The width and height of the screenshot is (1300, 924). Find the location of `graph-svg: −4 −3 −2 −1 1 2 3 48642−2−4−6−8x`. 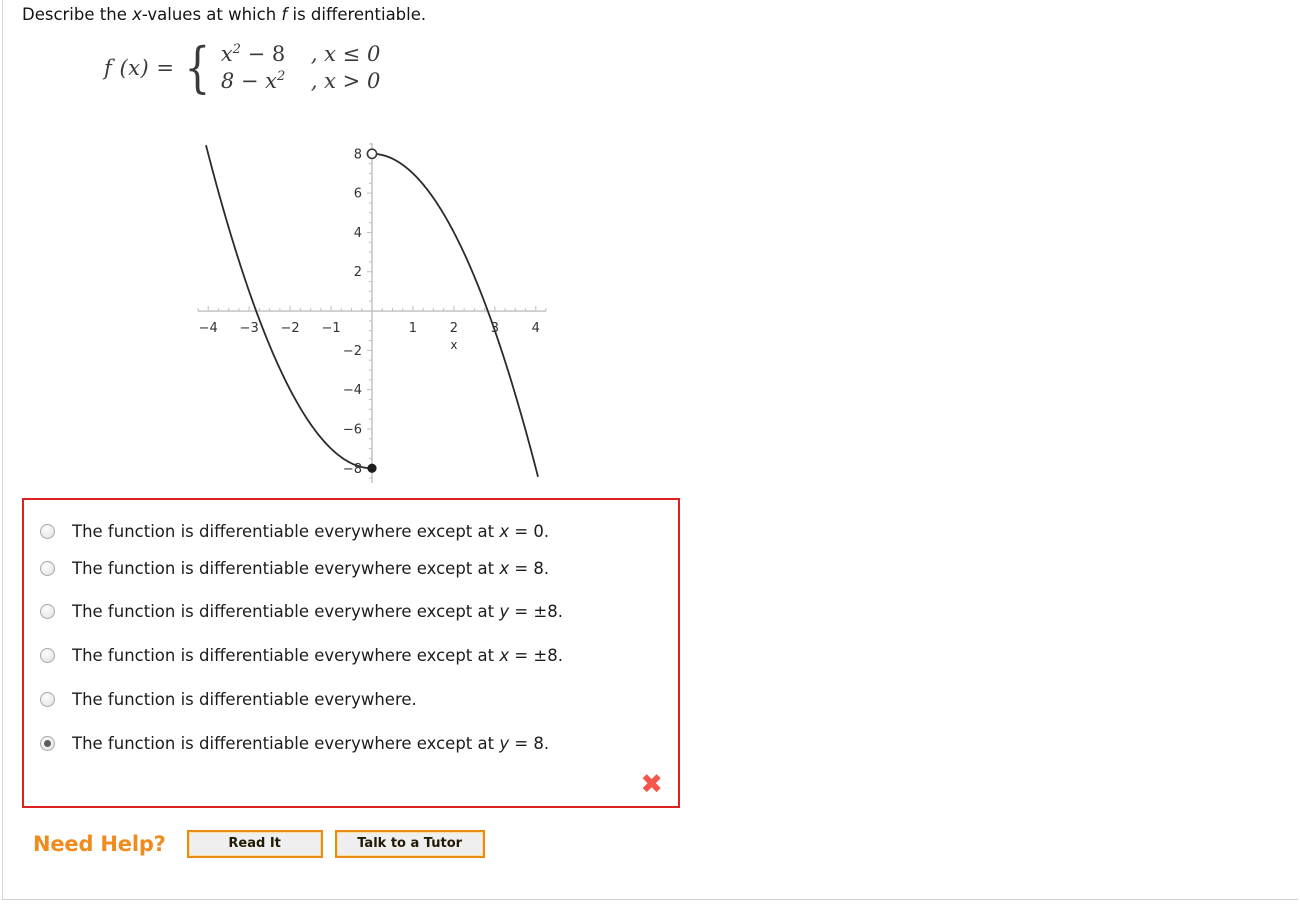

graph-svg: −4 −3 −2 −1 1 2 3 48642−2−4−6−8x is located at coordinates (372, 313).